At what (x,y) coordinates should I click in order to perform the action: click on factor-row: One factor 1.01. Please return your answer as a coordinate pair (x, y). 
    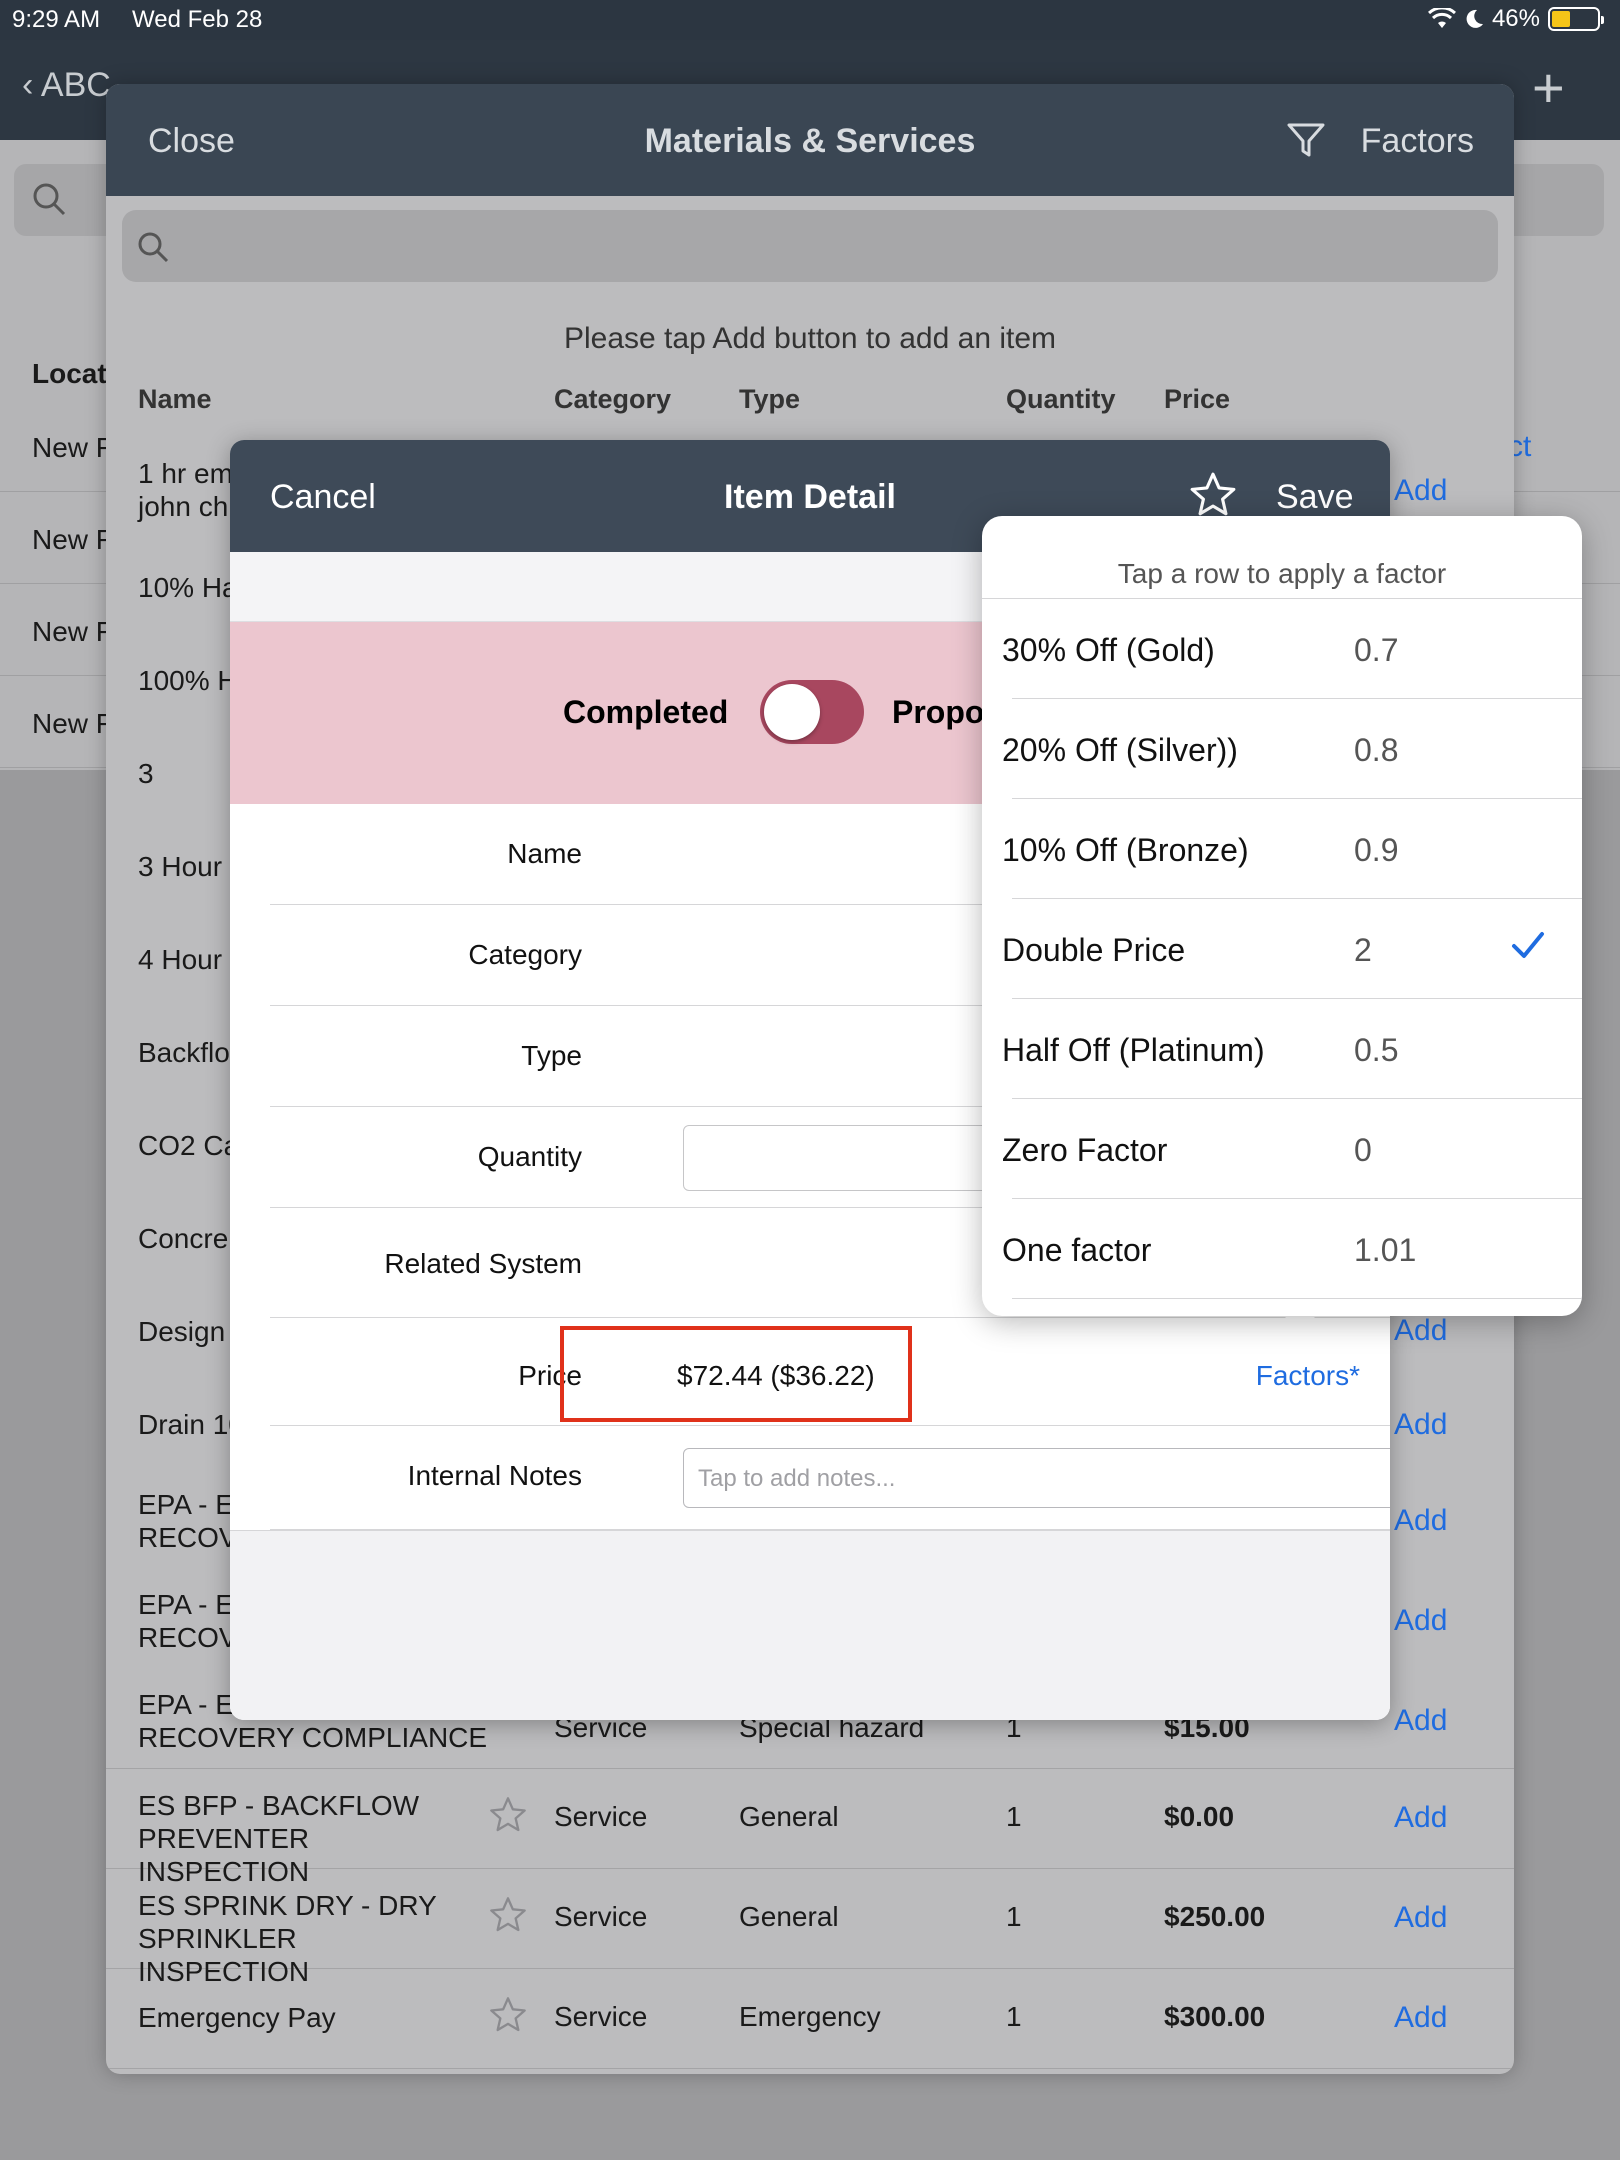
    Looking at the image, I should click on (1282, 1249).